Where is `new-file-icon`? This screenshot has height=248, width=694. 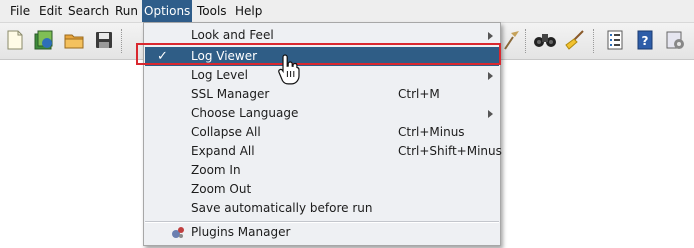
new-file-icon is located at coordinates (15, 40).